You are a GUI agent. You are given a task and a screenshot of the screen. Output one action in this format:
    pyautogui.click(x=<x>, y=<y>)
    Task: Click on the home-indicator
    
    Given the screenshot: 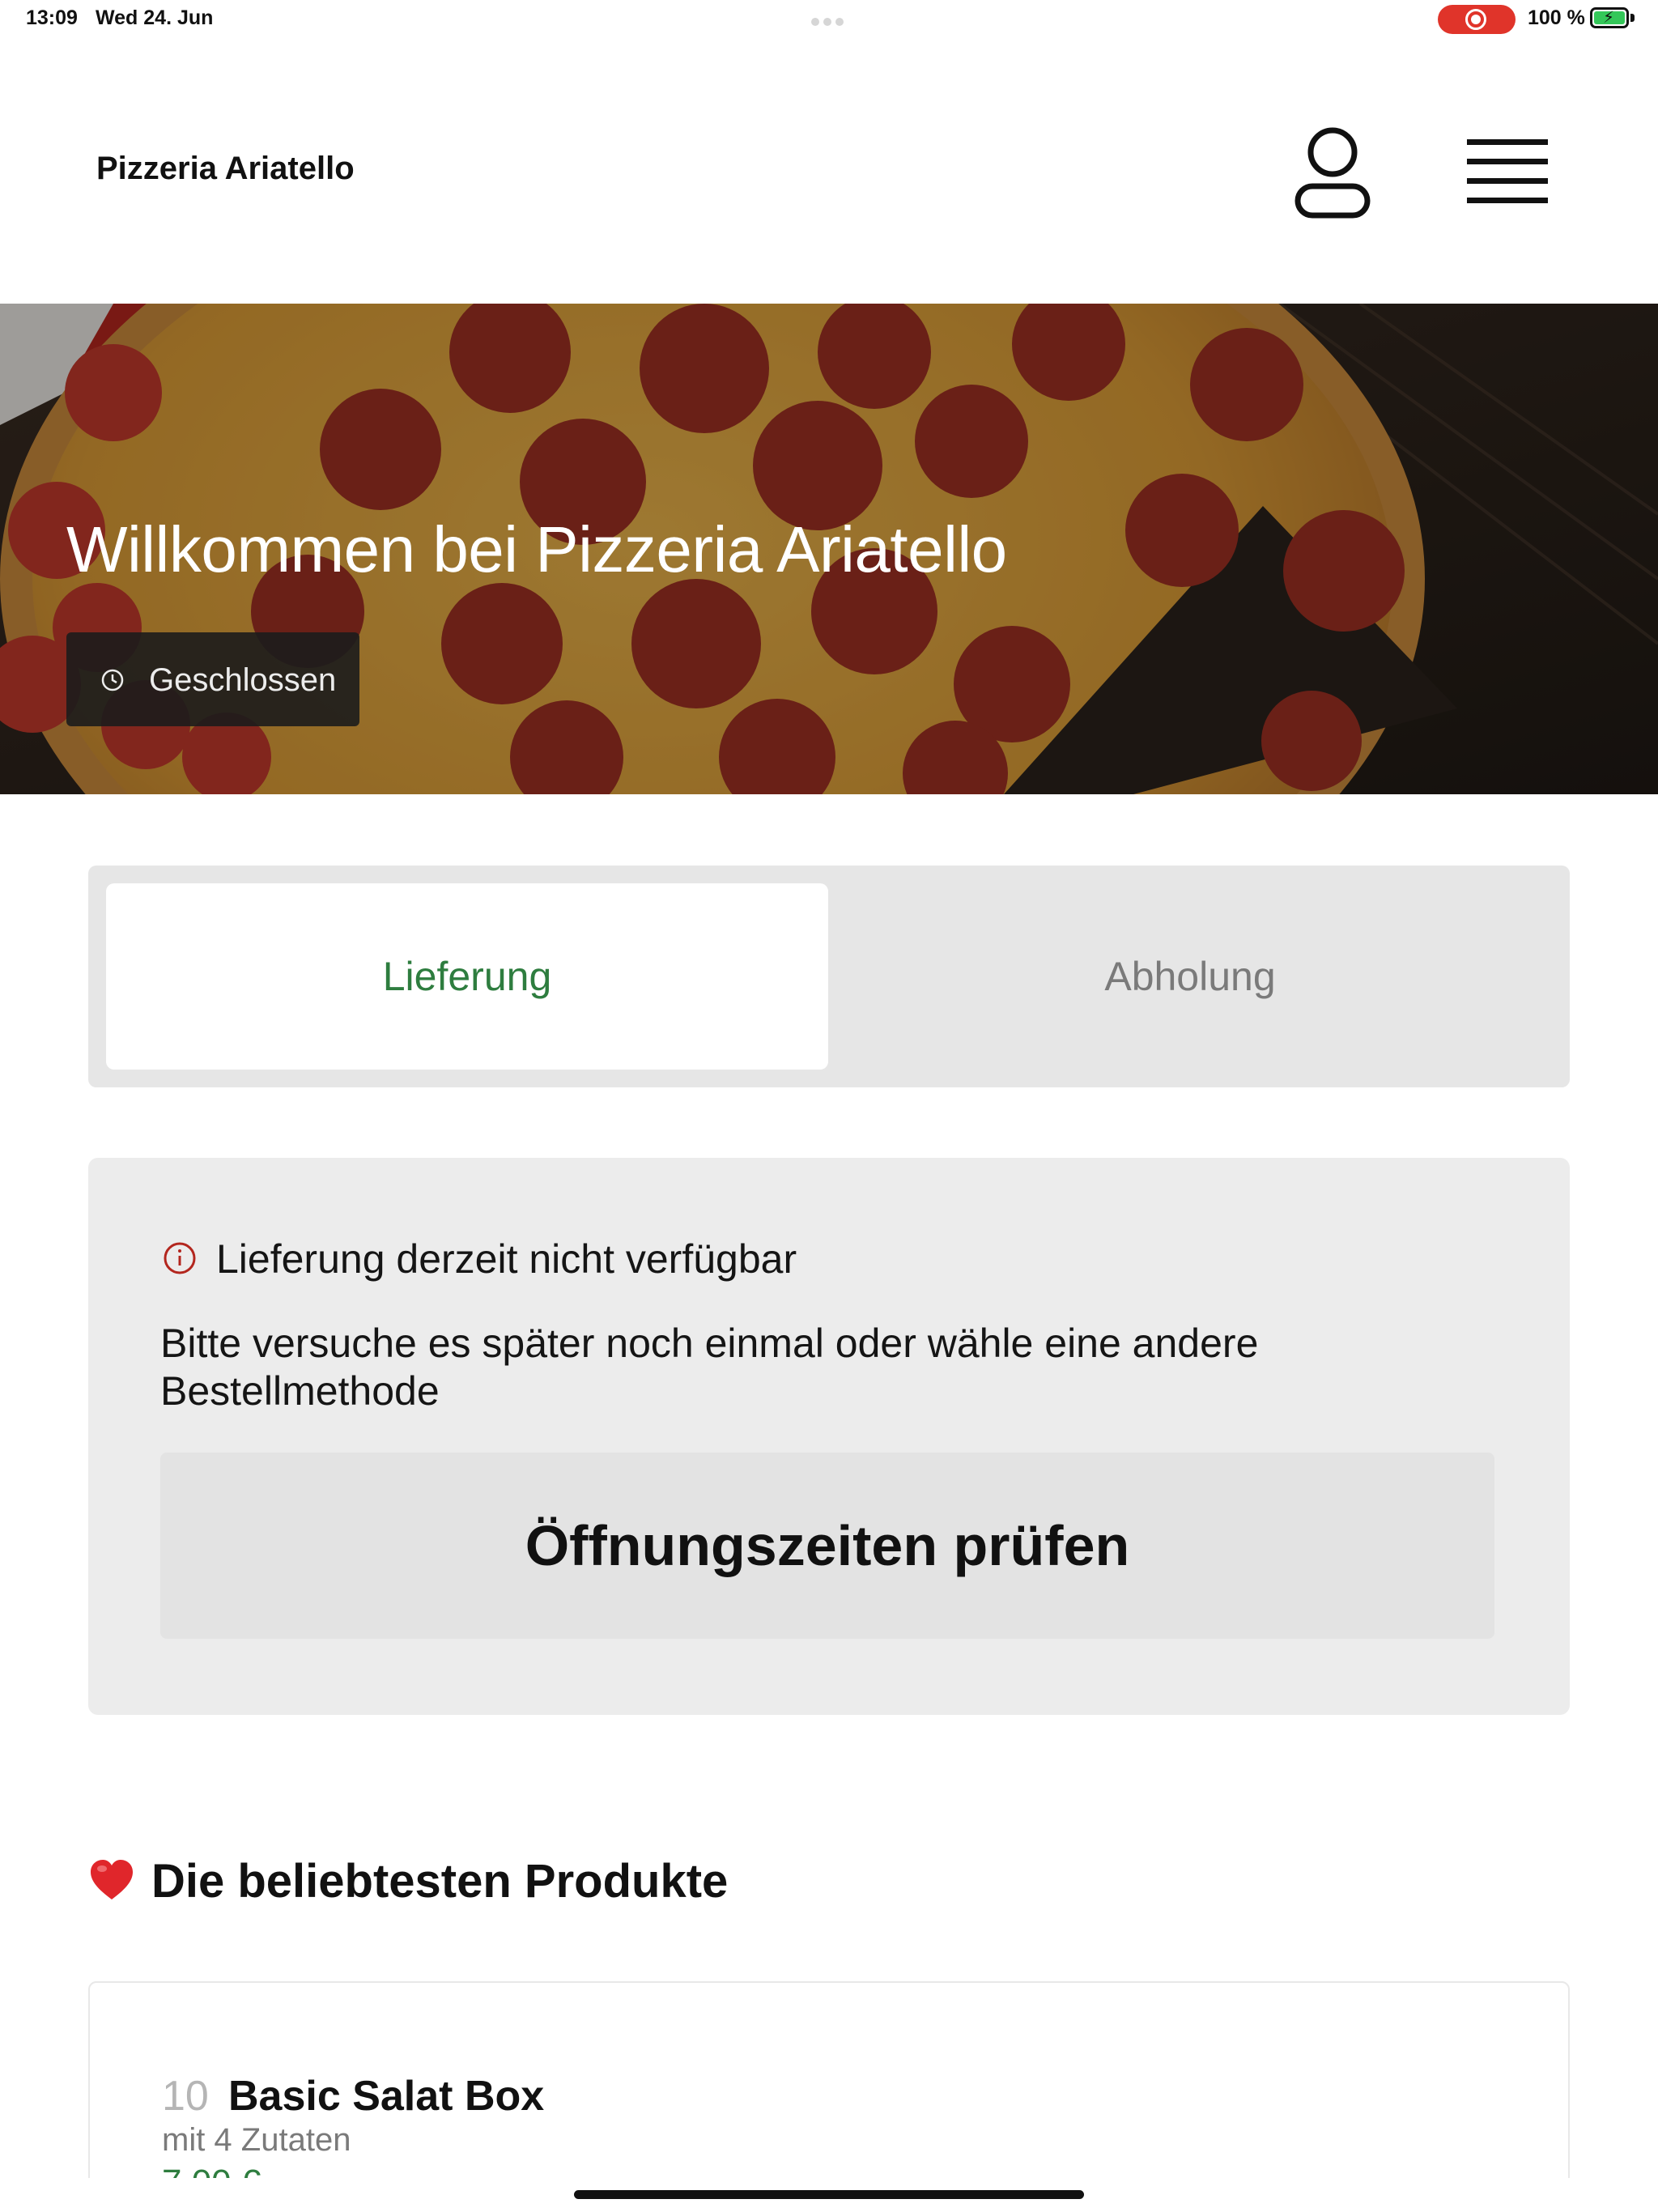 What is the action you would take?
    pyautogui.click(x=829, y=2195)
    